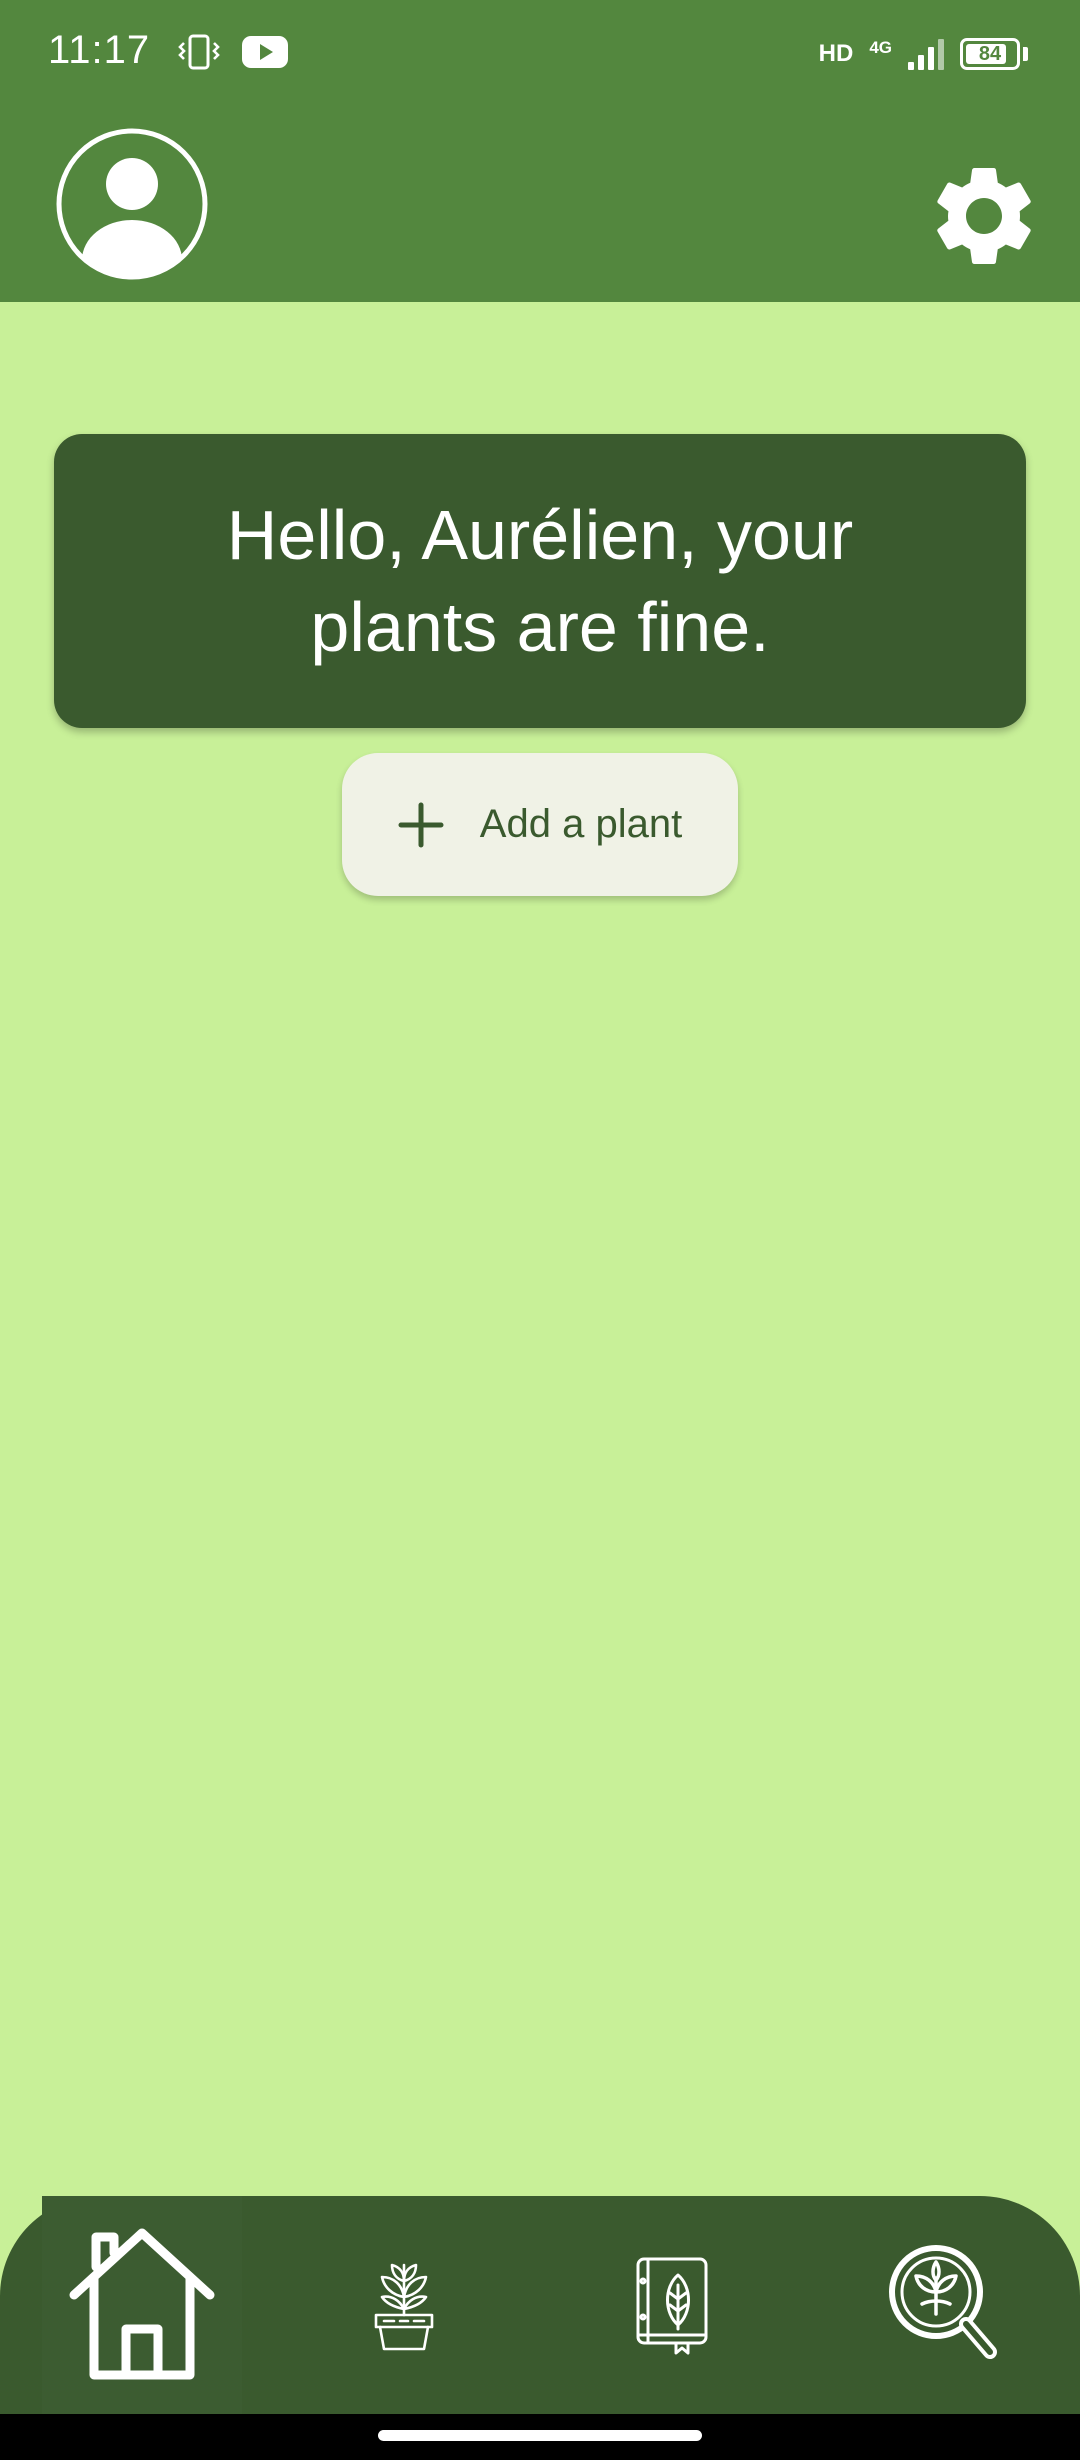  I want to click on profile-button, so click(132, 204).